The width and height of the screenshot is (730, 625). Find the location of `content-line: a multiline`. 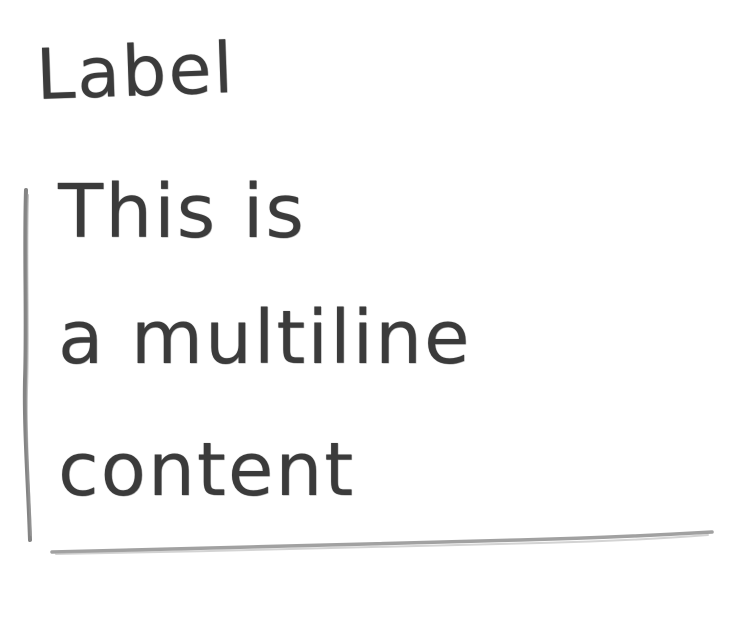

content-line: a multiline is located at coordinates (265, 338).